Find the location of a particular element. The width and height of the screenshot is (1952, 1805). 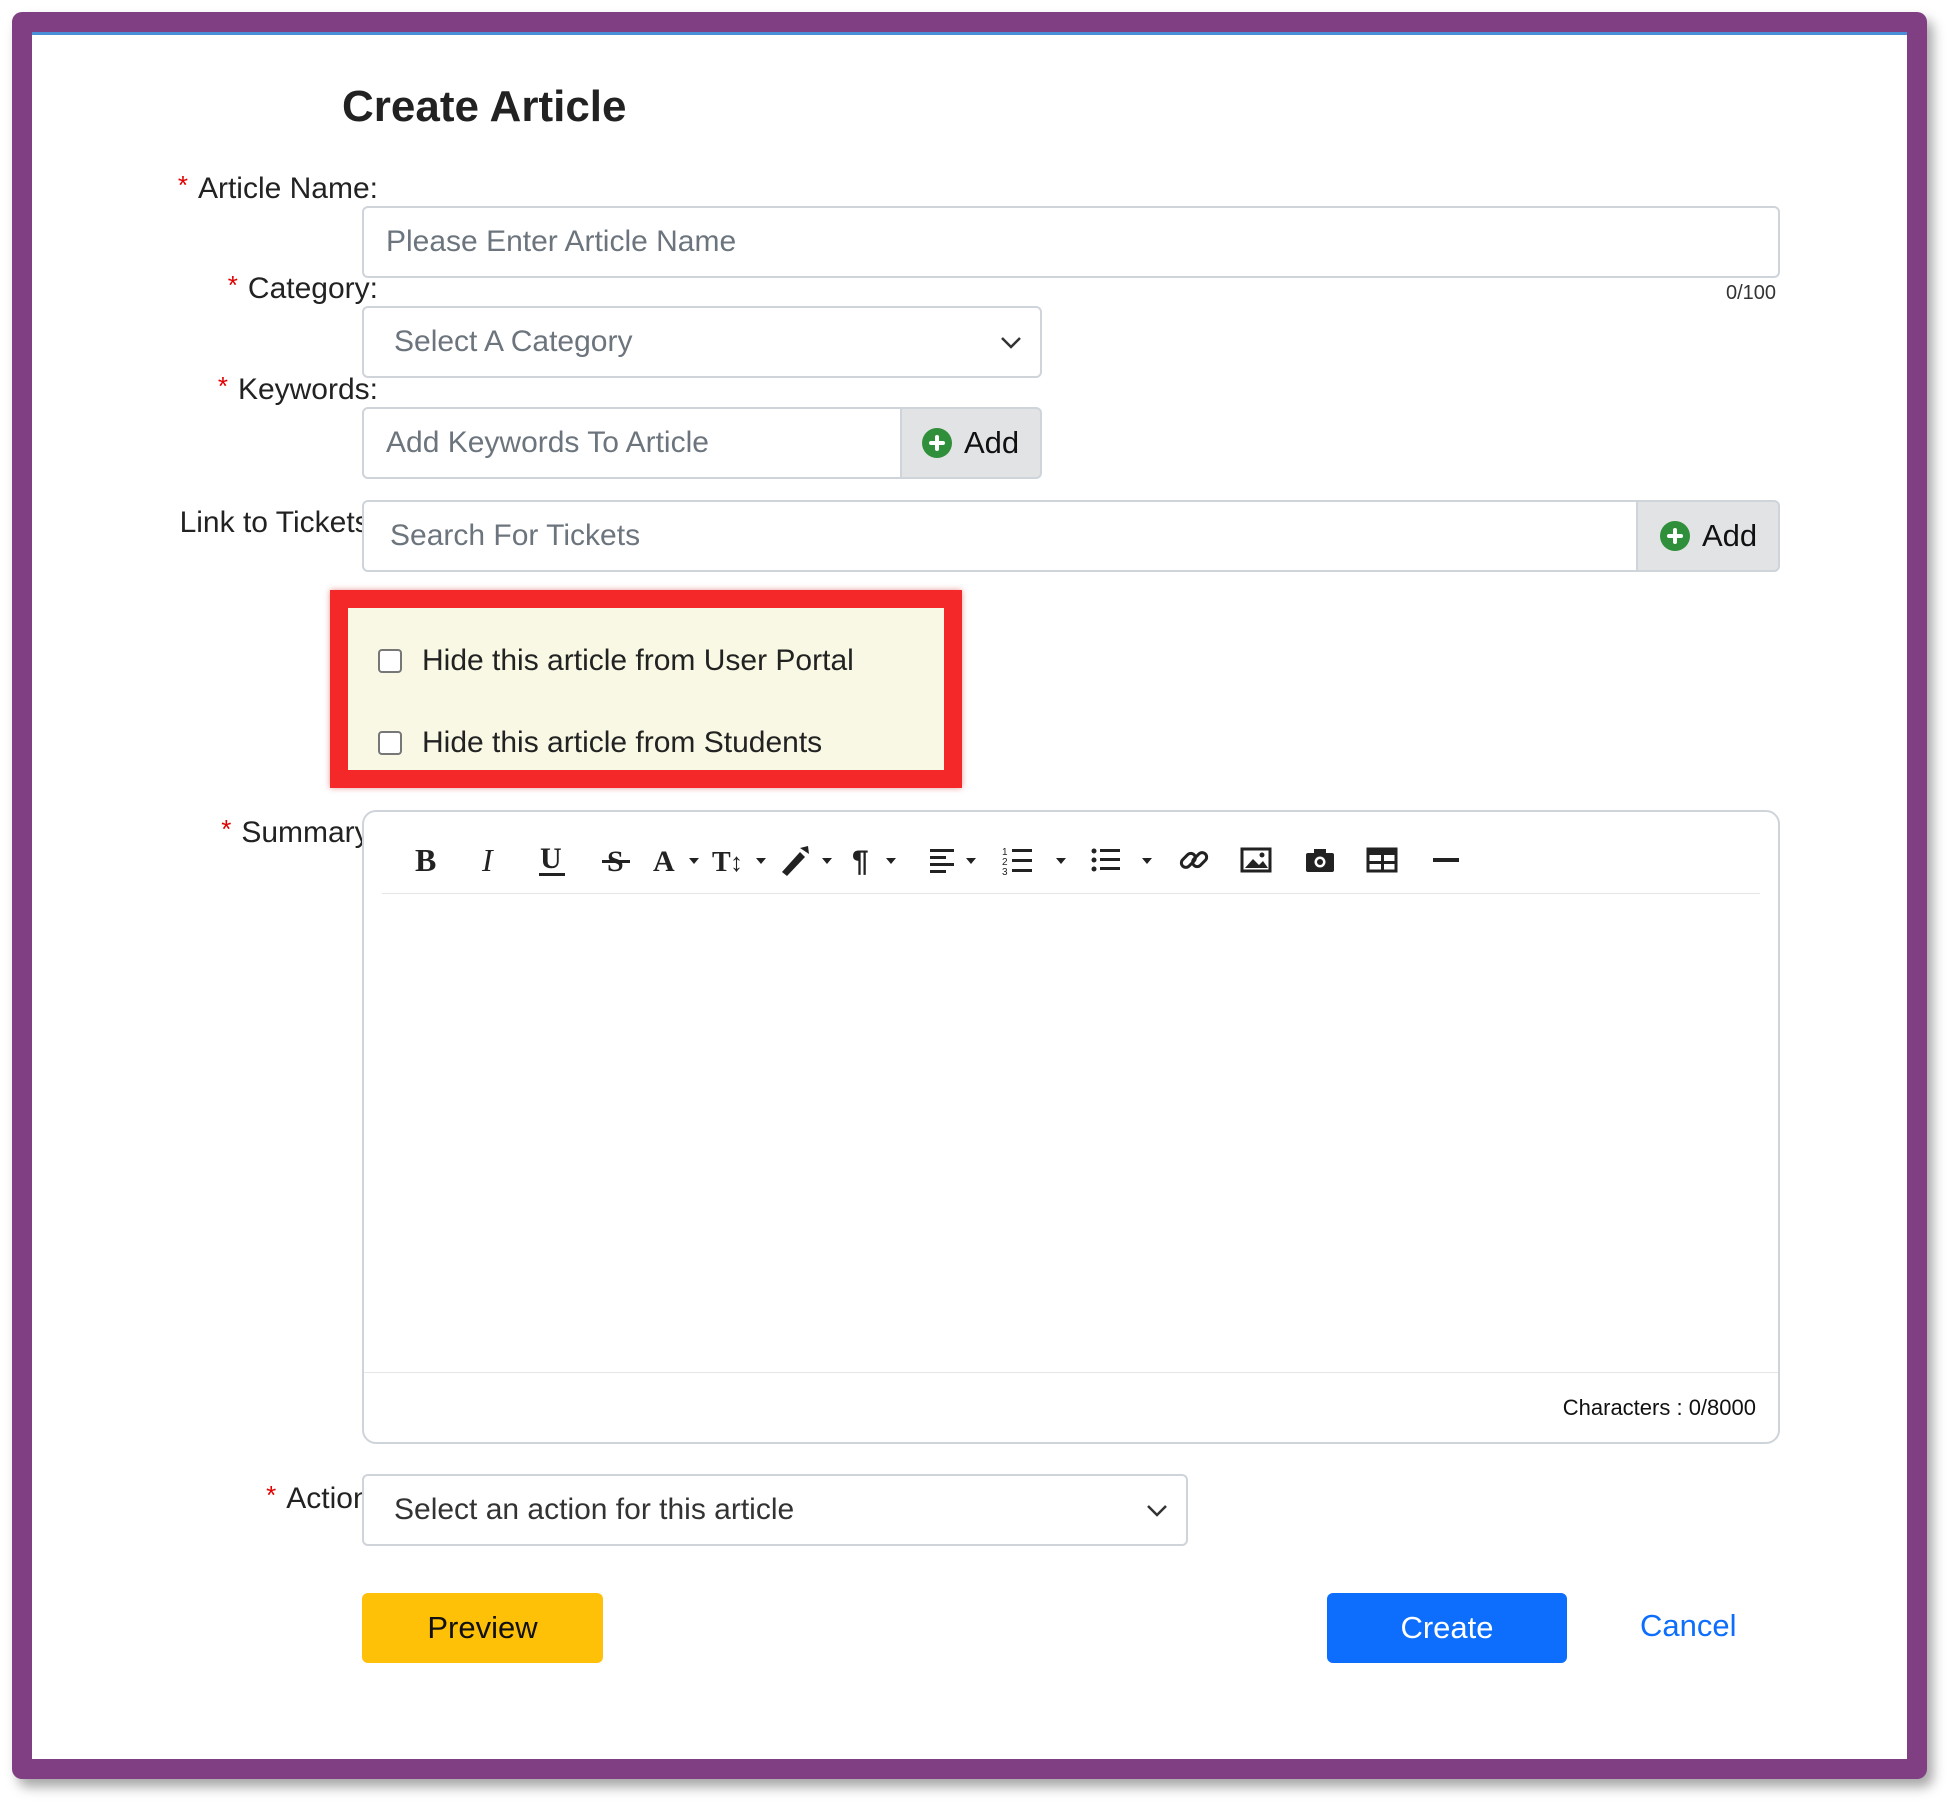

editor-toolbar: B I U S A T ↕ ¶ 123 is located at coordinates (1071, 862).